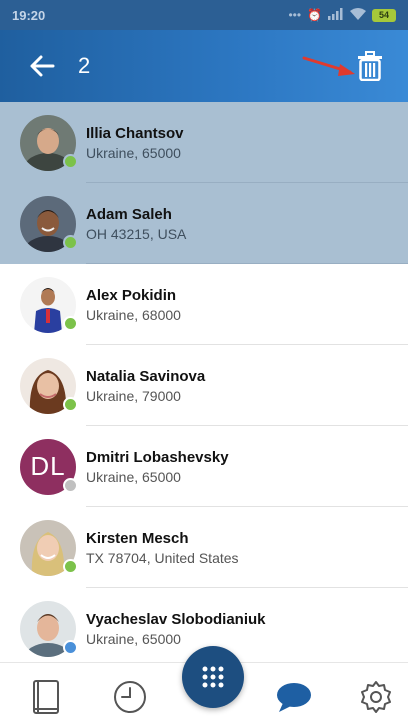 The image size is (408, 718). Describe the element at coordinates (328, 66) in the screenshot. I see `annotation-arrow` at that location.